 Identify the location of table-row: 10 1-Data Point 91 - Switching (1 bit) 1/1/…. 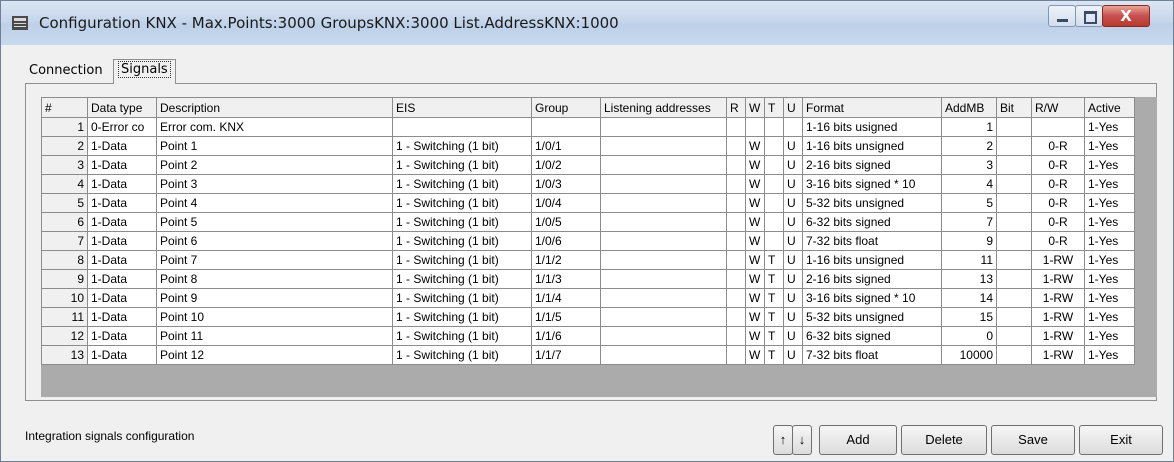
(588, 298).